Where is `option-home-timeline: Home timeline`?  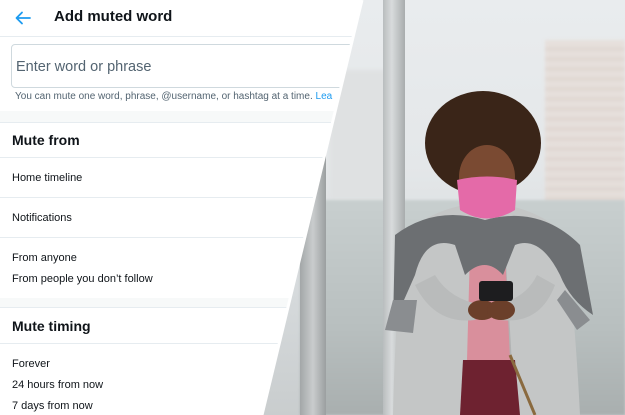 option-home-timeline: Home timeline is located at coordinates (47, 178).